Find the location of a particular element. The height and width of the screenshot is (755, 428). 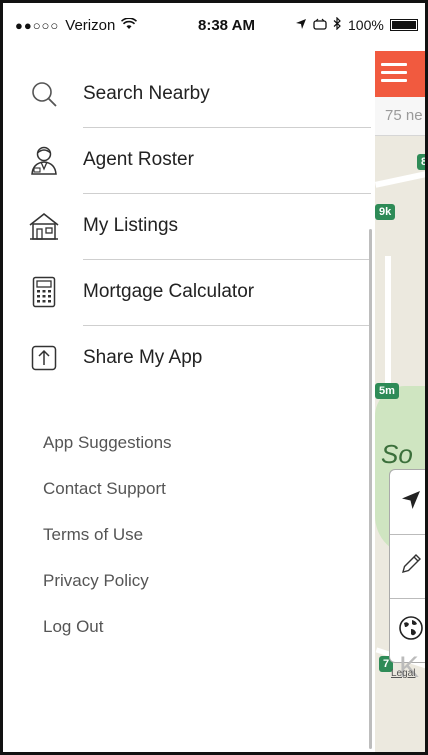

locate-me-button is located at coordinates (407, 502).